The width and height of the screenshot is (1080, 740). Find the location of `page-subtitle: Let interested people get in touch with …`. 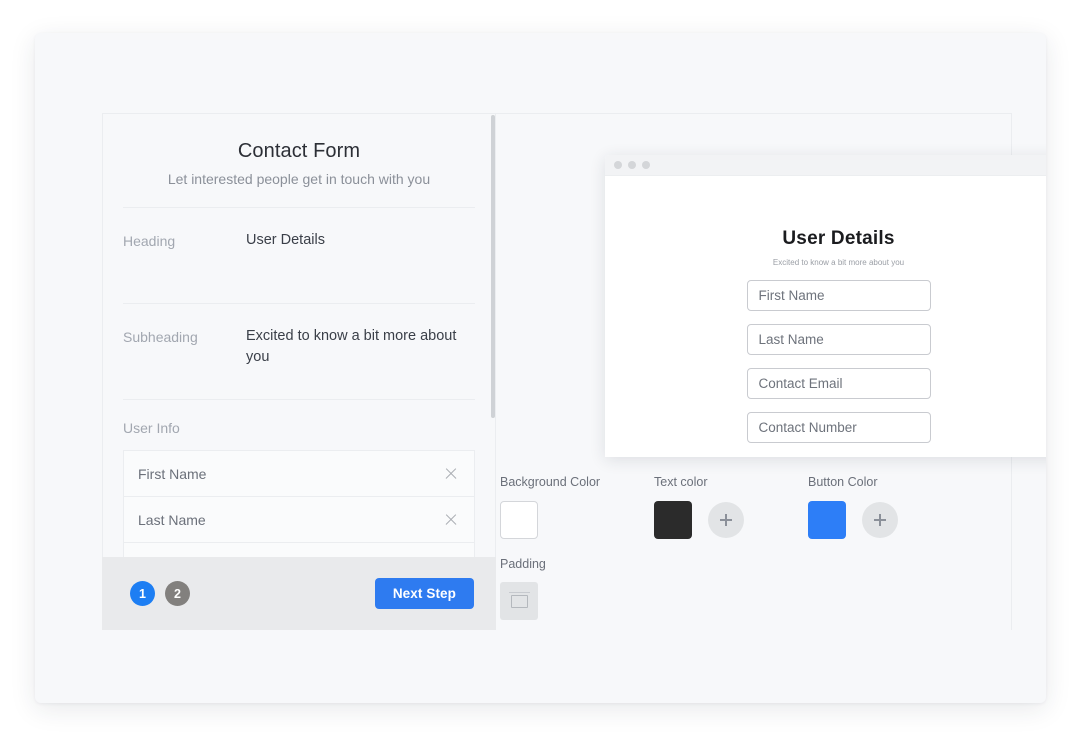

page-subtitle: Let interested people get in touch with … is located at coordinates (299, 179).